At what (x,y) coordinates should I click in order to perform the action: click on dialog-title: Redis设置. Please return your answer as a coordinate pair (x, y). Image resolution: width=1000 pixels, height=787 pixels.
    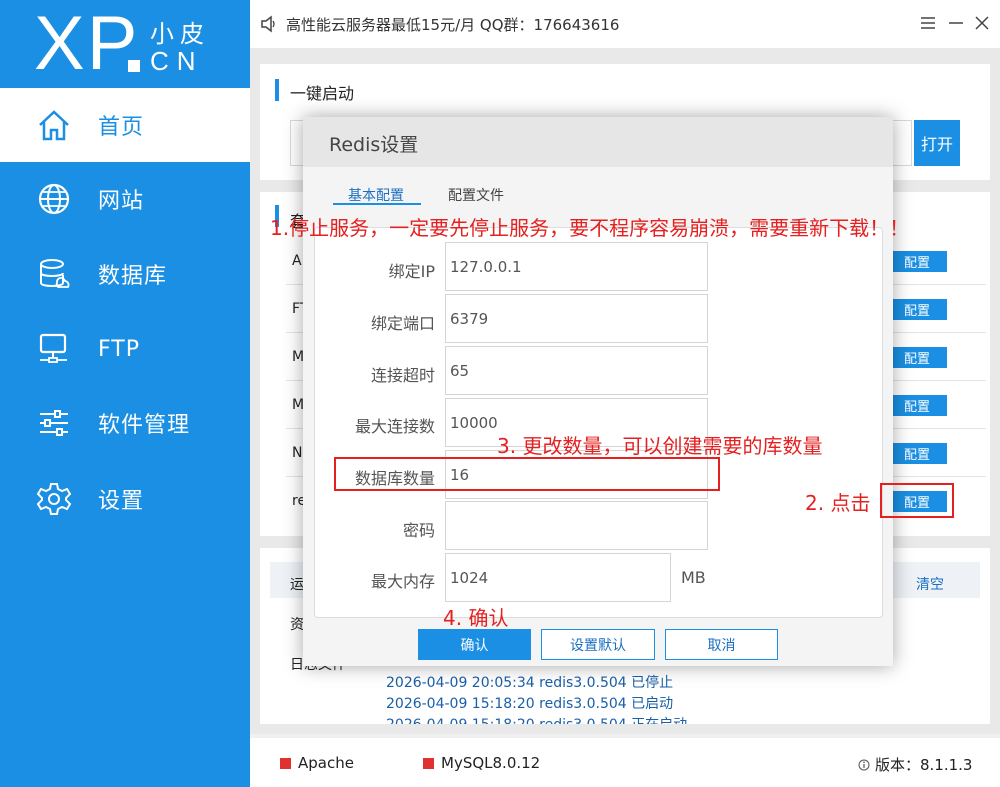
    Looking at the image, I should click on (374, 145).